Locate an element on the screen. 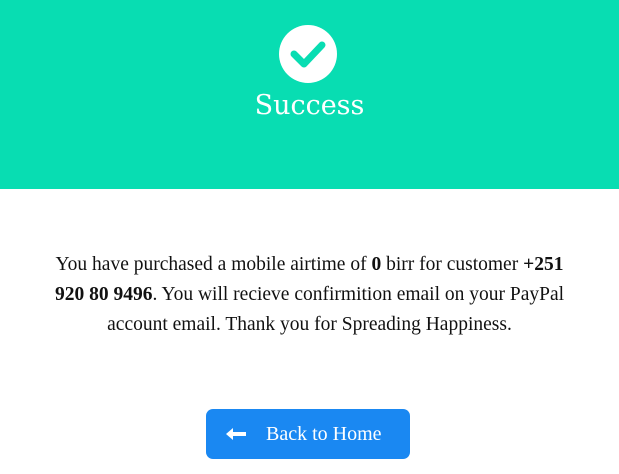 The image size is (619, 474). back-to-home-button: Back to Home is located at coordinates (308, 434).